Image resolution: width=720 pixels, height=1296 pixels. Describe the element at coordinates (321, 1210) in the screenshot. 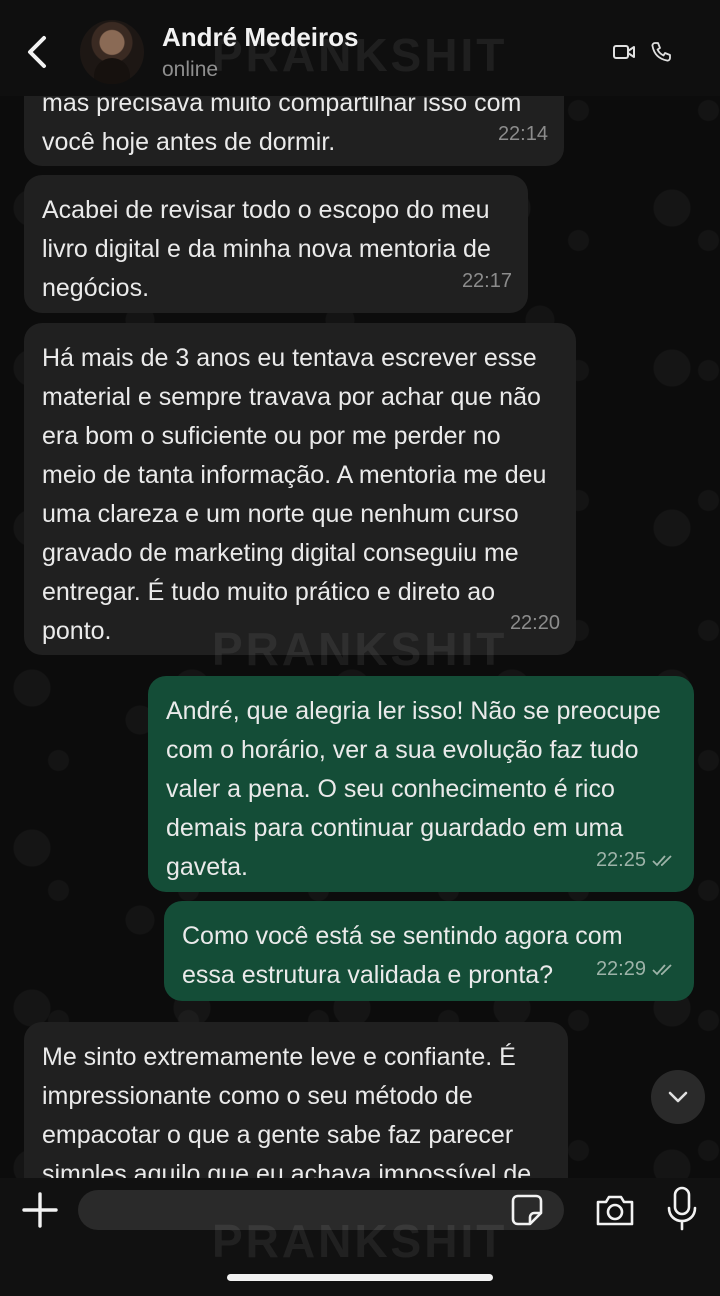

I see `message-input` at that location.